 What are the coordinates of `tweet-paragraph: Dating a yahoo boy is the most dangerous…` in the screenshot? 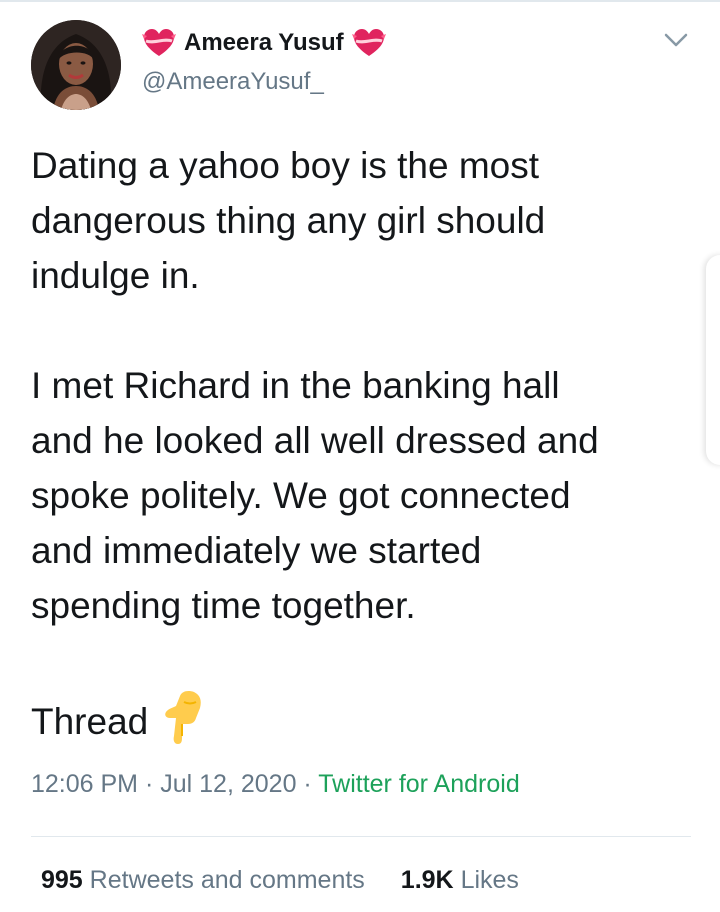 It's located at (288, 220).